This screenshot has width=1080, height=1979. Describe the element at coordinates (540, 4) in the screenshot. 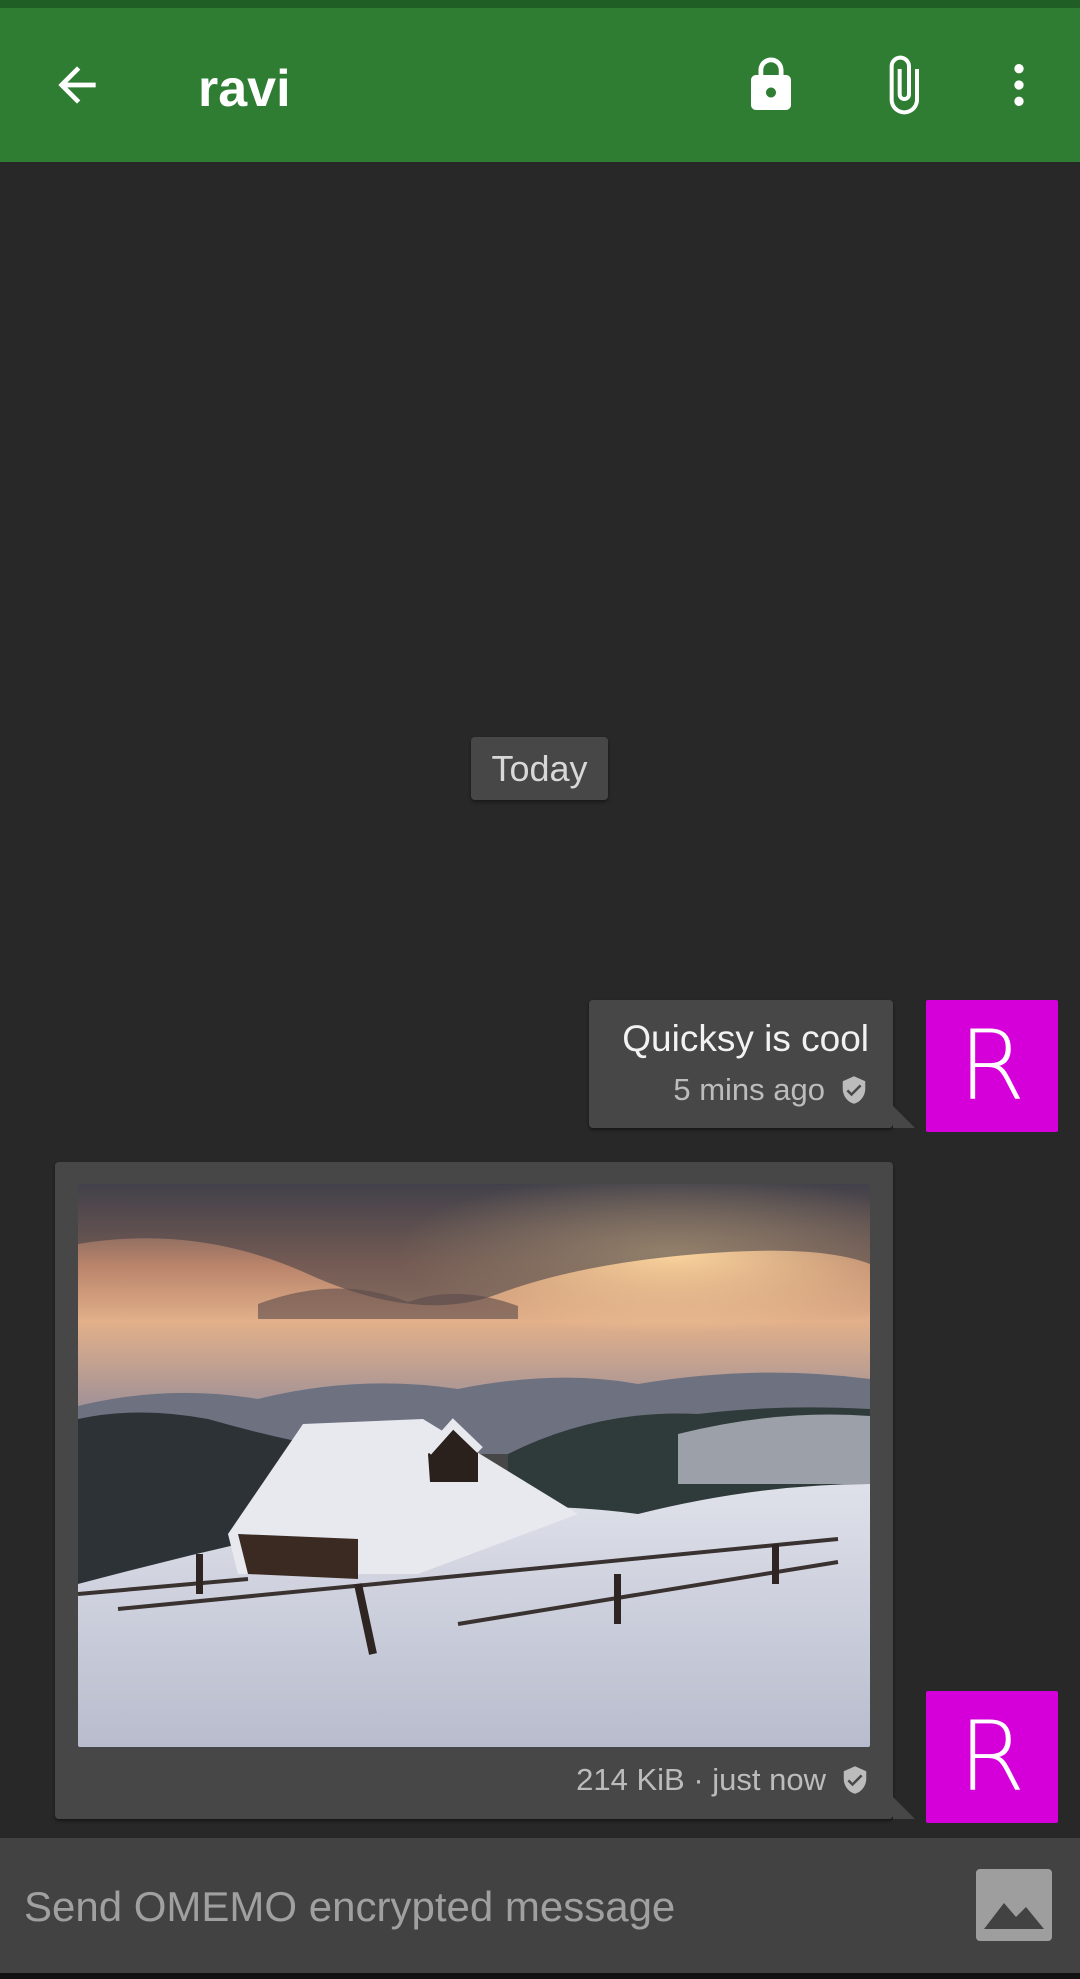

I see `status-bar` at that location.